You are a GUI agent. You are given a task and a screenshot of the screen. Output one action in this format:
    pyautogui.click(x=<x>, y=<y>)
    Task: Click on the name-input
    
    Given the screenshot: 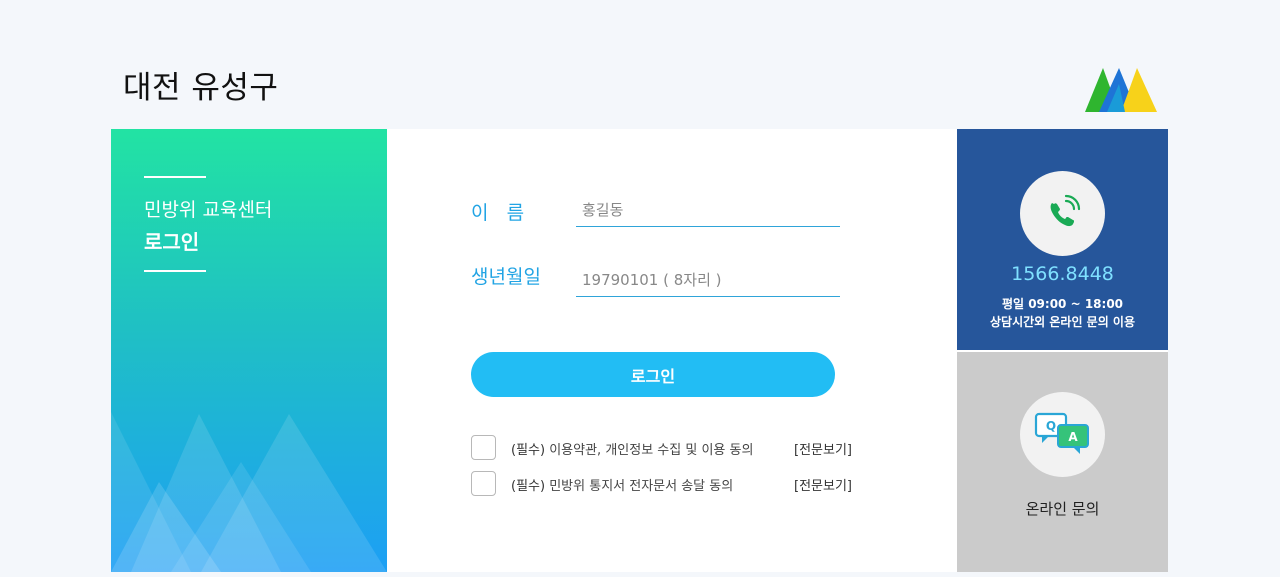 What is the action you would take?
    pyautogui.click(x=708, y=210)
    